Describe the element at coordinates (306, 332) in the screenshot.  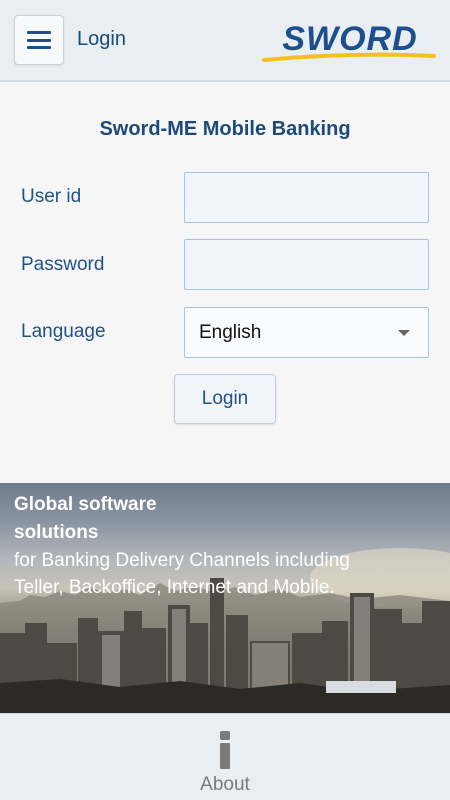
I see `language-select: English` at that location.